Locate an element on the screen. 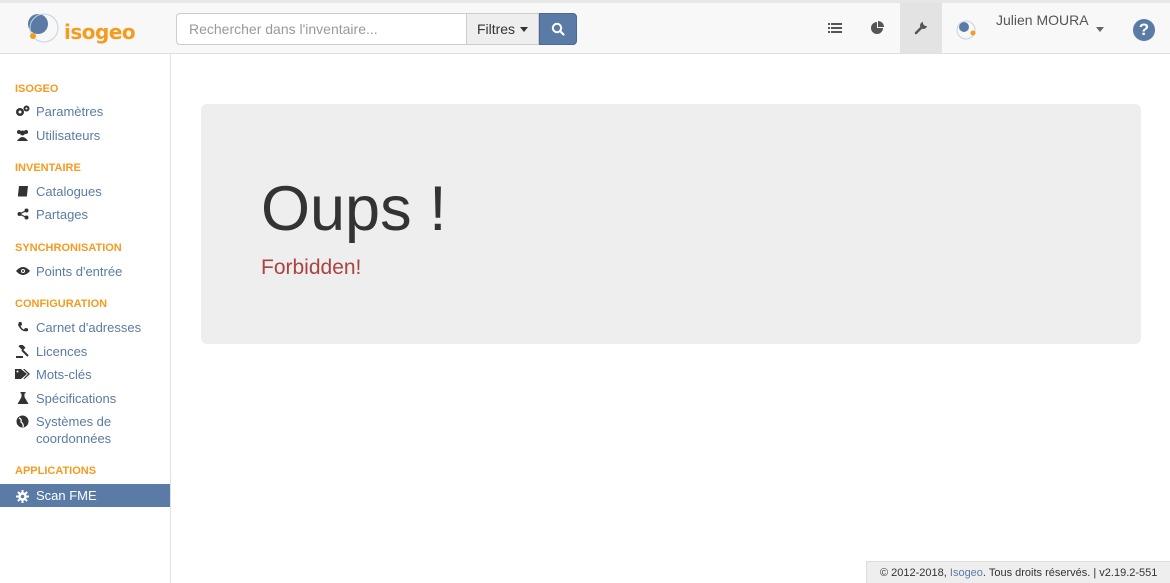 Image resolution: width=1170 pixels, height=583 pixels. section-title-inventaire: INVENTAIRE is located at coordinates (48, 168).